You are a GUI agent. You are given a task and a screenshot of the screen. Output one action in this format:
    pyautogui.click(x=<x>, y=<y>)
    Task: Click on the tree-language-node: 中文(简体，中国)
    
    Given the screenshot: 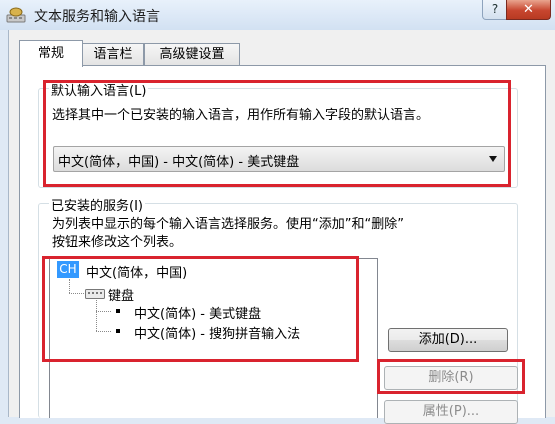 What is the action you would take?
    pyautogui.click(x=136, y=271)
    